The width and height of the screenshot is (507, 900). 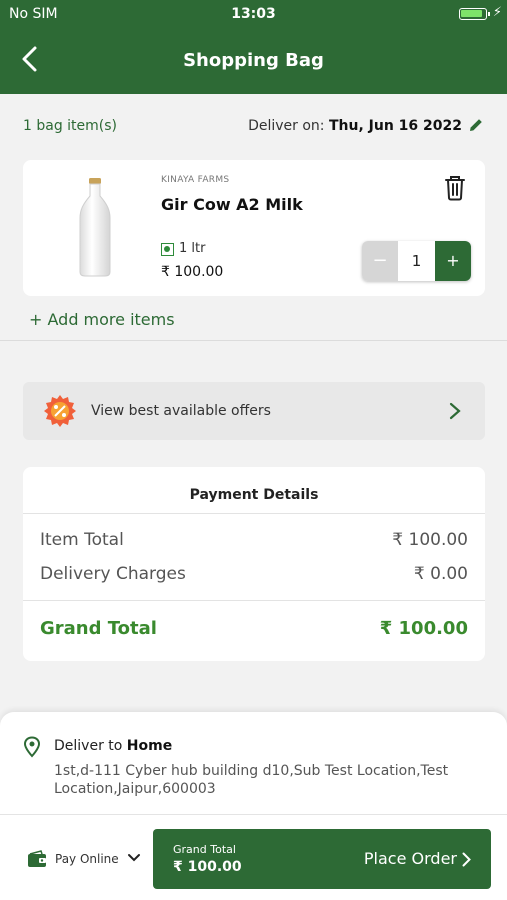 What do you see at coordinates (423, 628) in the screenshot?
I see `grand-total-value: ₹ 100.00` at bounding box center [423, 628].